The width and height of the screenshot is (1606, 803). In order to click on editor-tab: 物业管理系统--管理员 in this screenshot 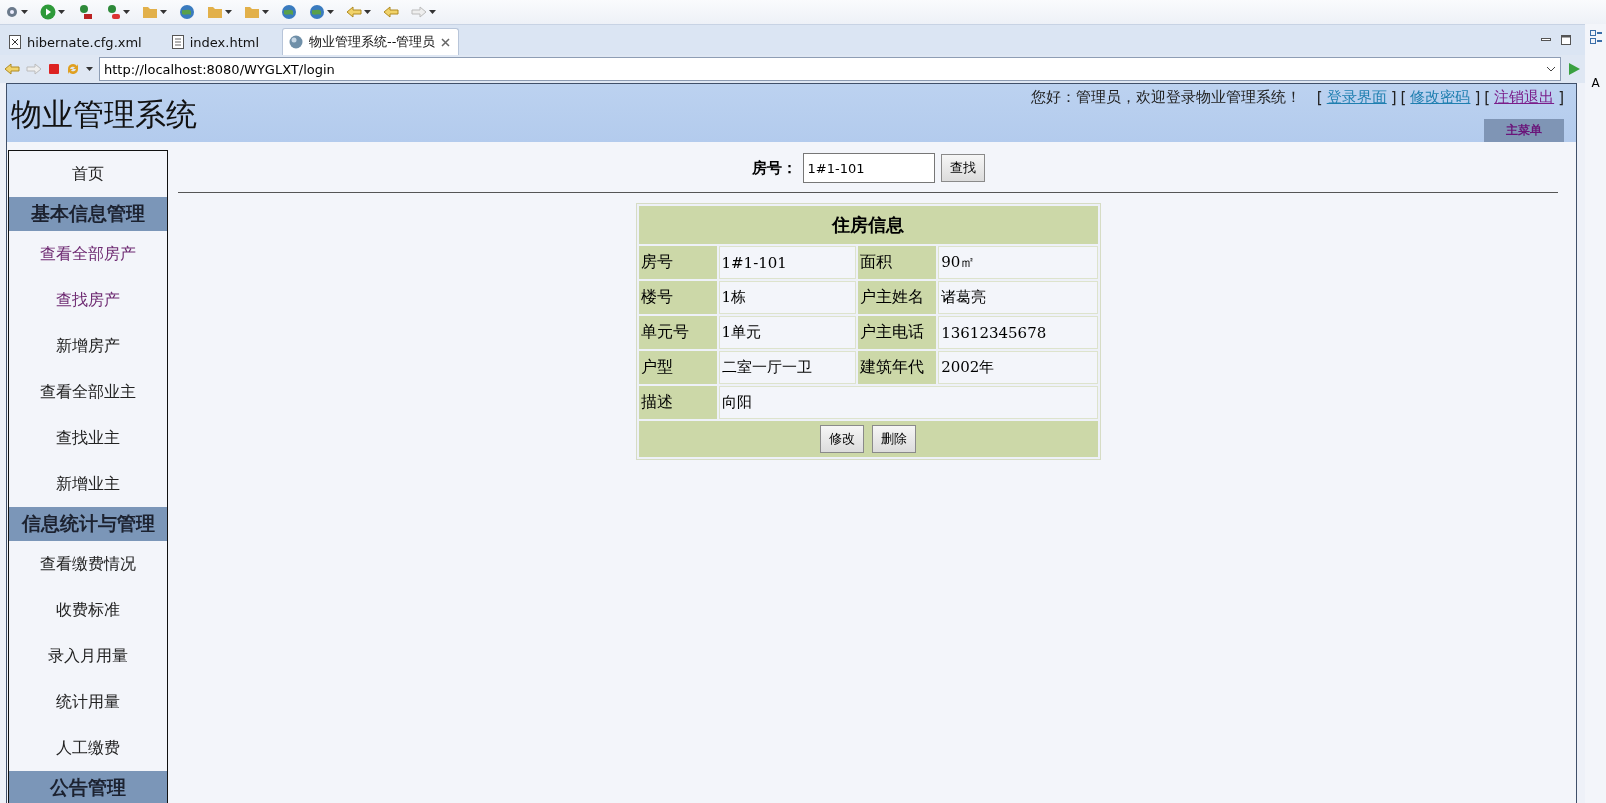, I will do `click(371, 41)`.